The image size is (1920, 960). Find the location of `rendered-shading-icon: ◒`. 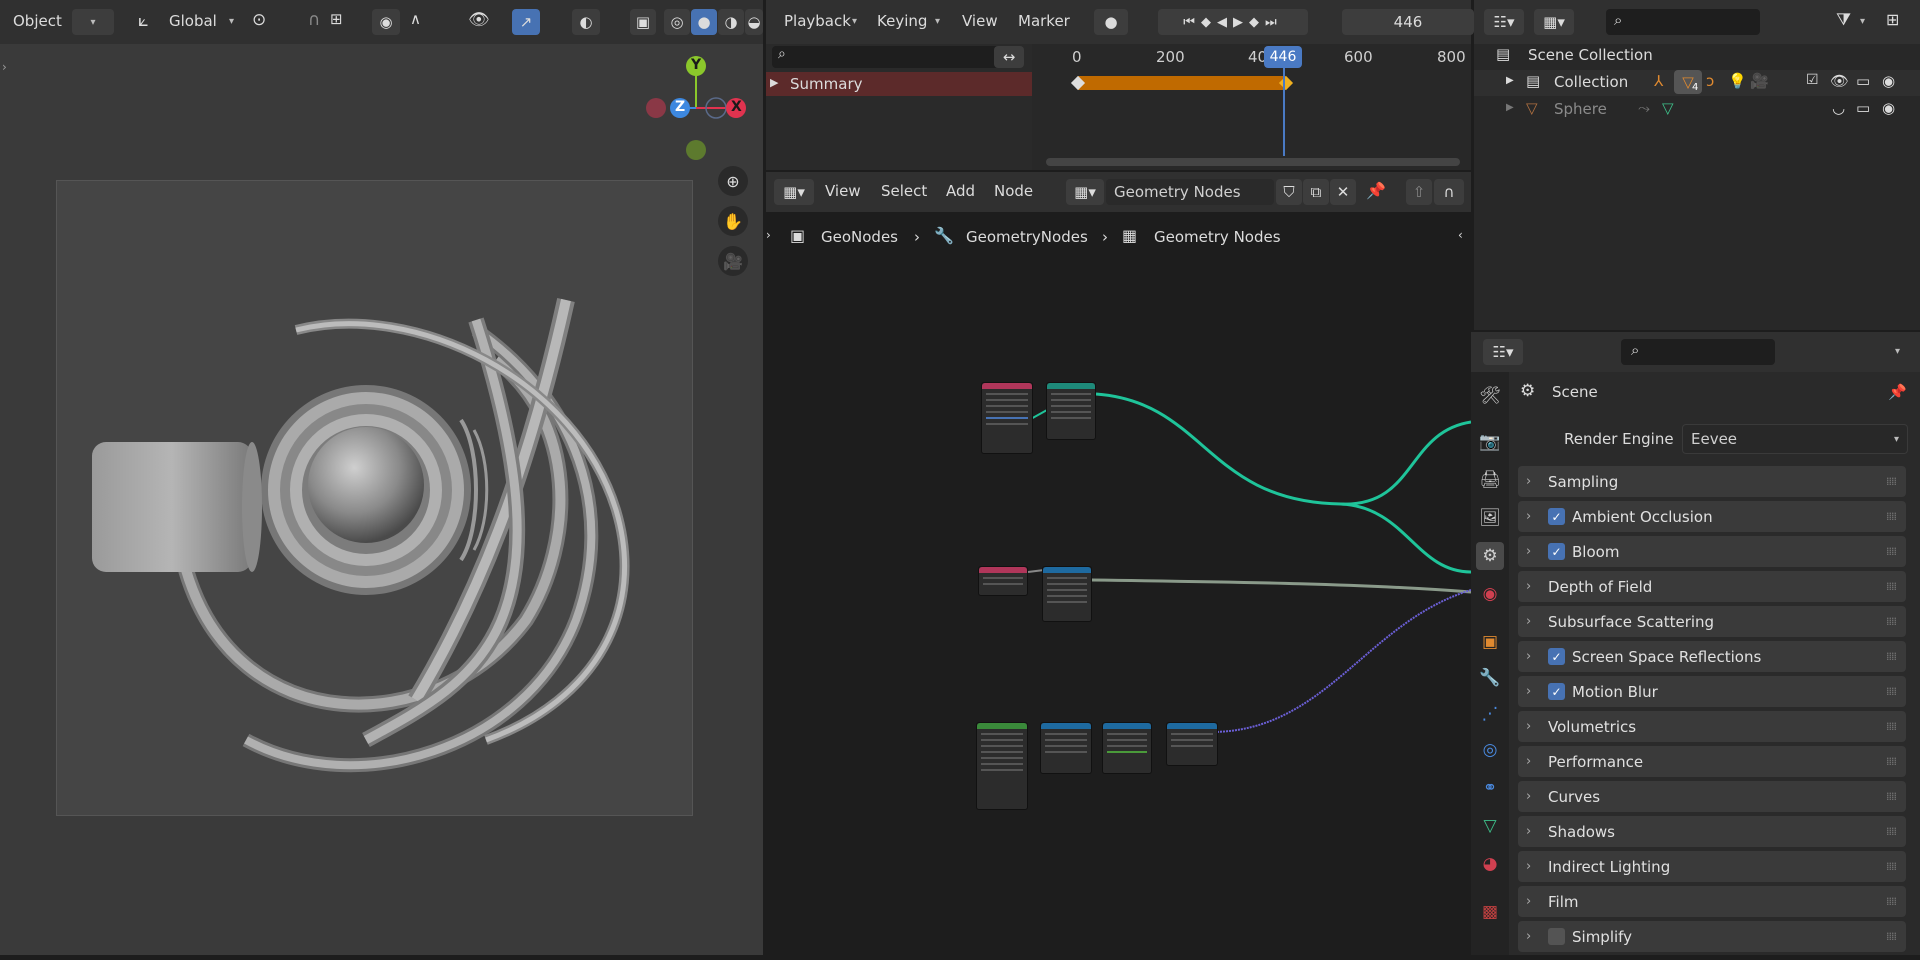

rendered-shading-icon: ◒ is located at coordinates (754, 22).